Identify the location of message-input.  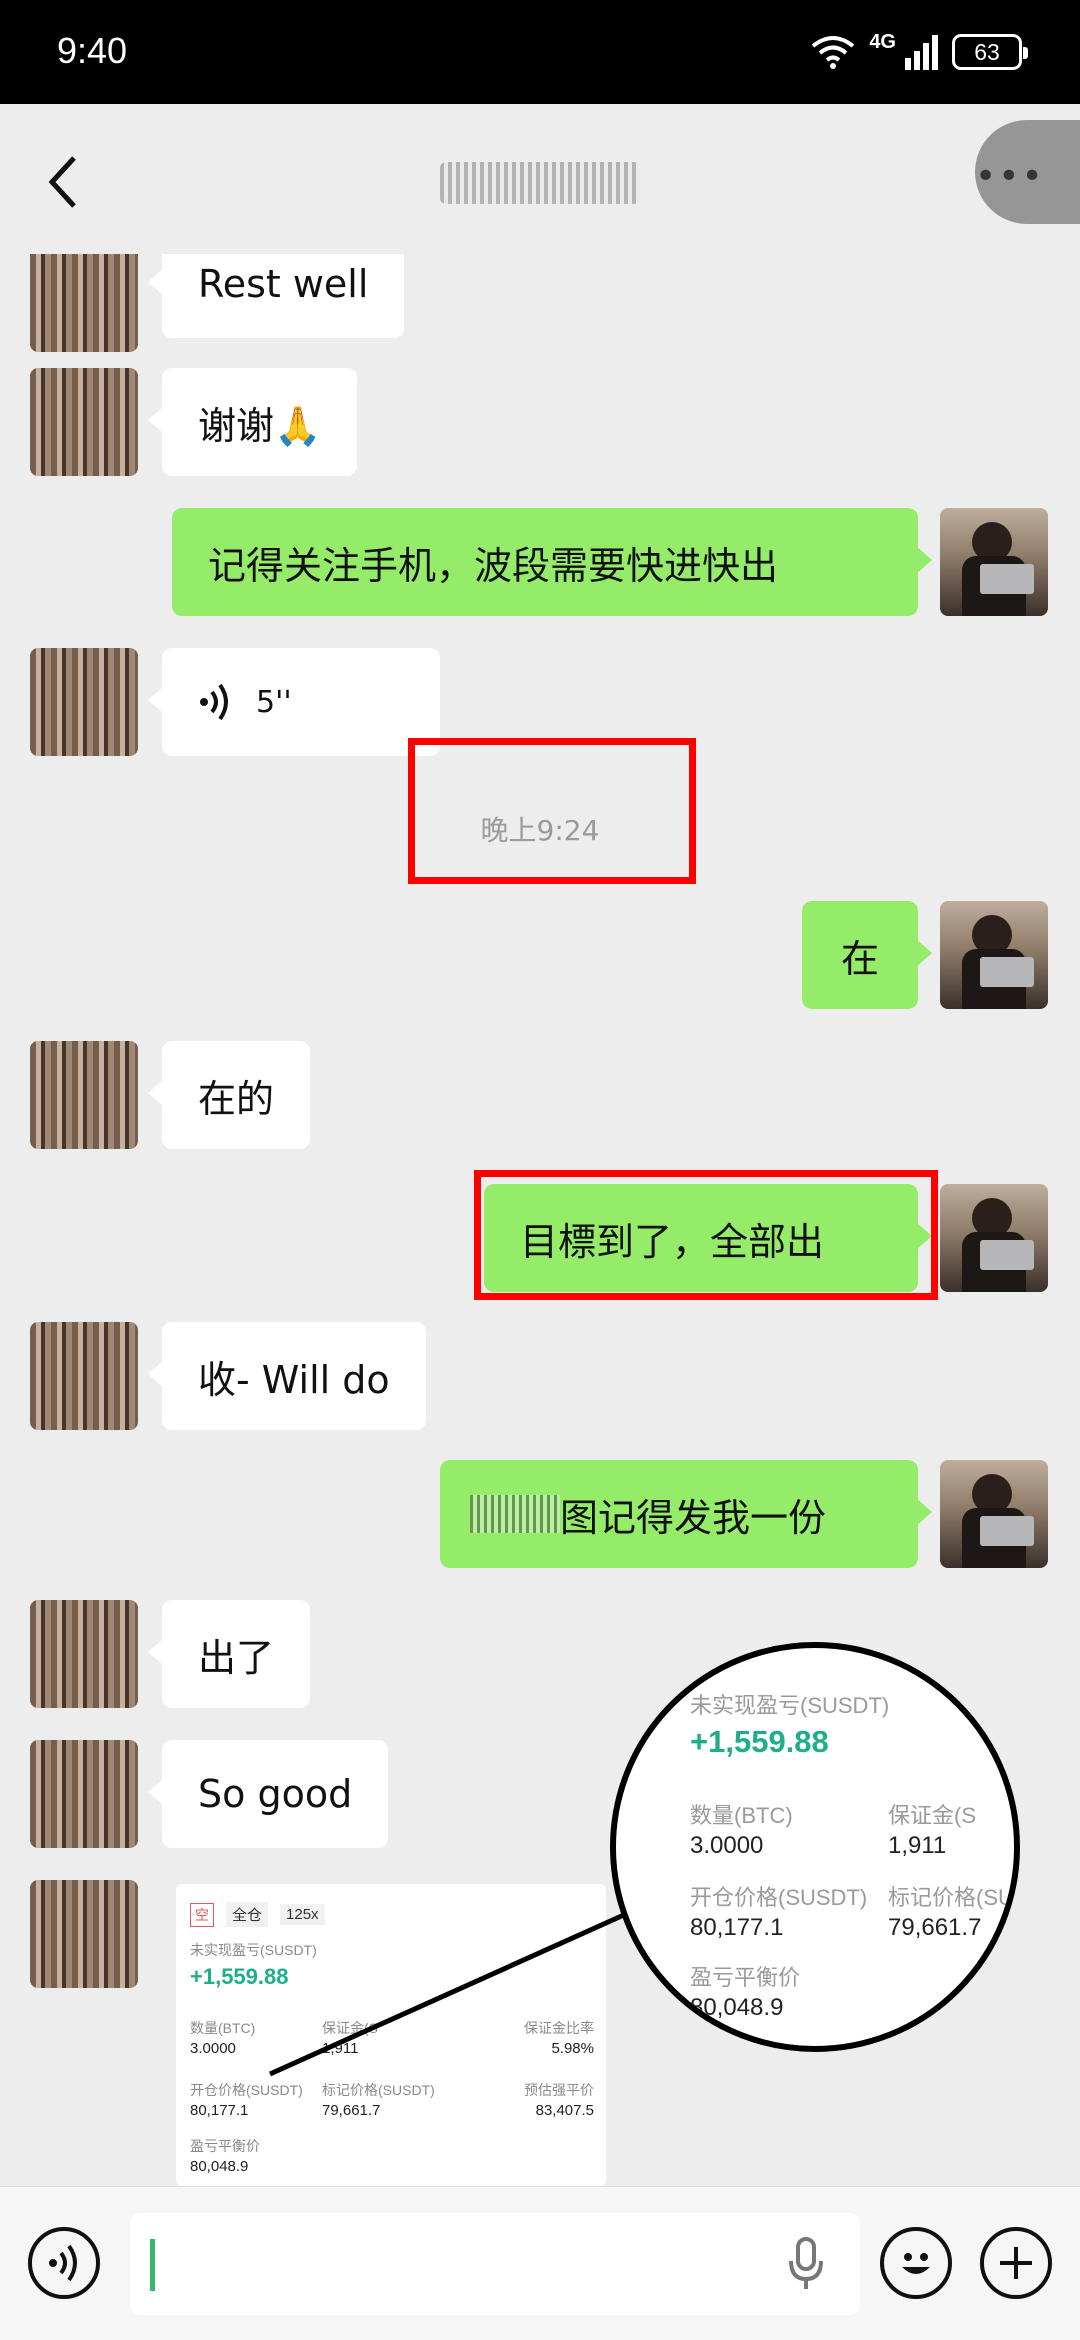
(495, 2264).